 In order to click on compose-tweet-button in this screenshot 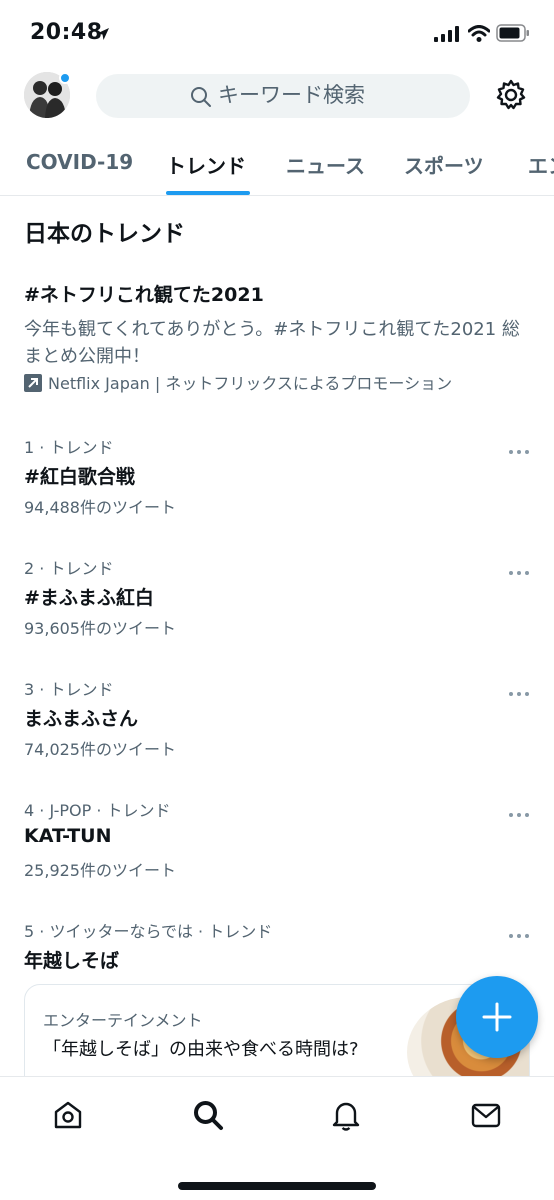, I will do `click(497, 1017)`.